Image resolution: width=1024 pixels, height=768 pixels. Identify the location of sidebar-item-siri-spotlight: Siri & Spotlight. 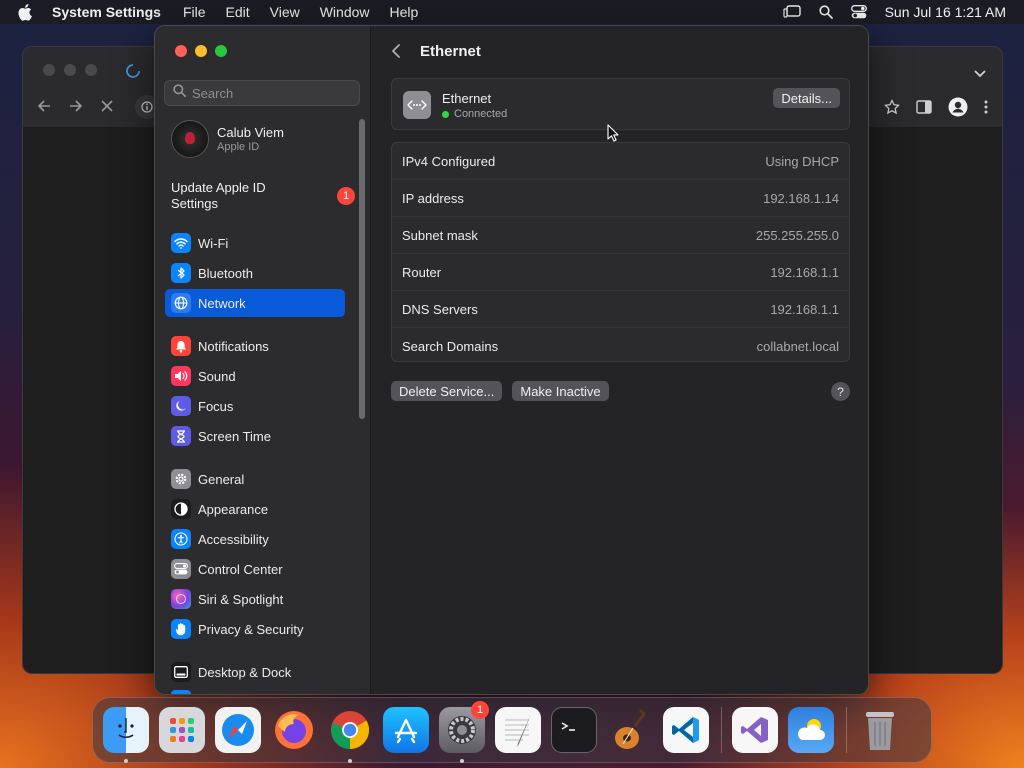
(255, 599).